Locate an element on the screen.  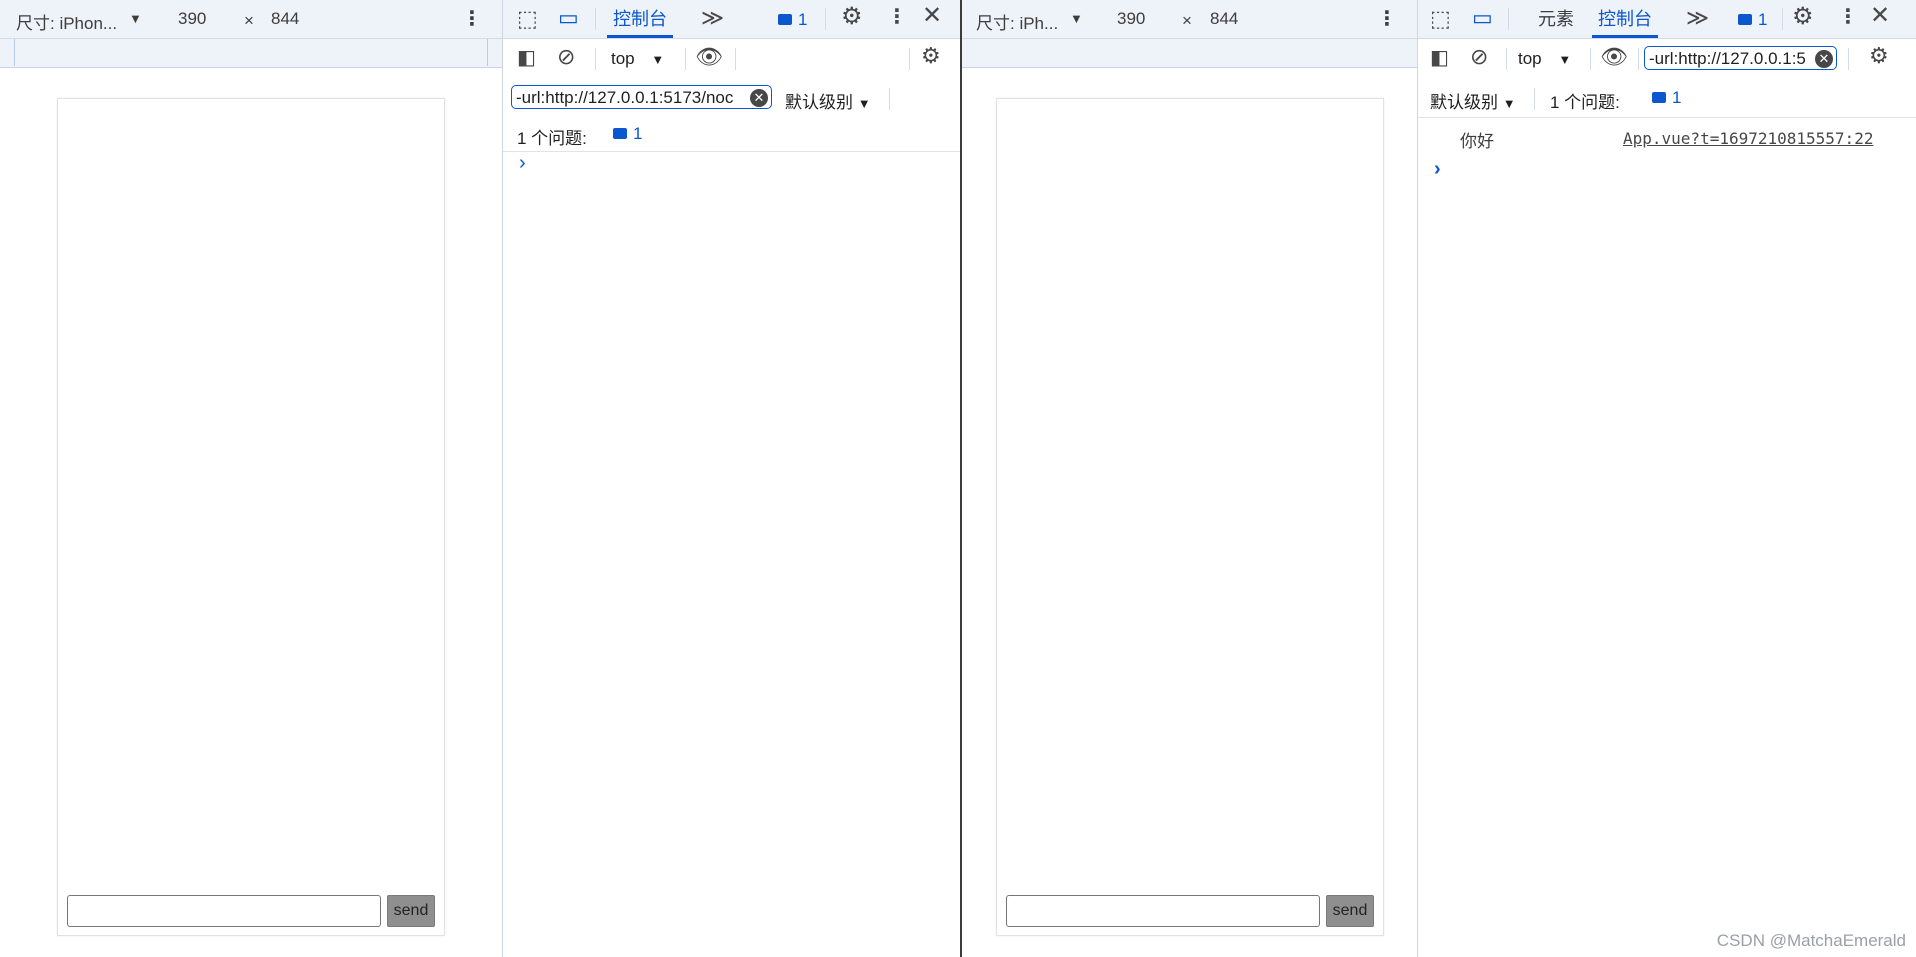
devtools-tabbar: ⬚ ▭ 控制台 ≫ 1 ⚙ ⋮ ✕ is located at coordinates (731, 19).